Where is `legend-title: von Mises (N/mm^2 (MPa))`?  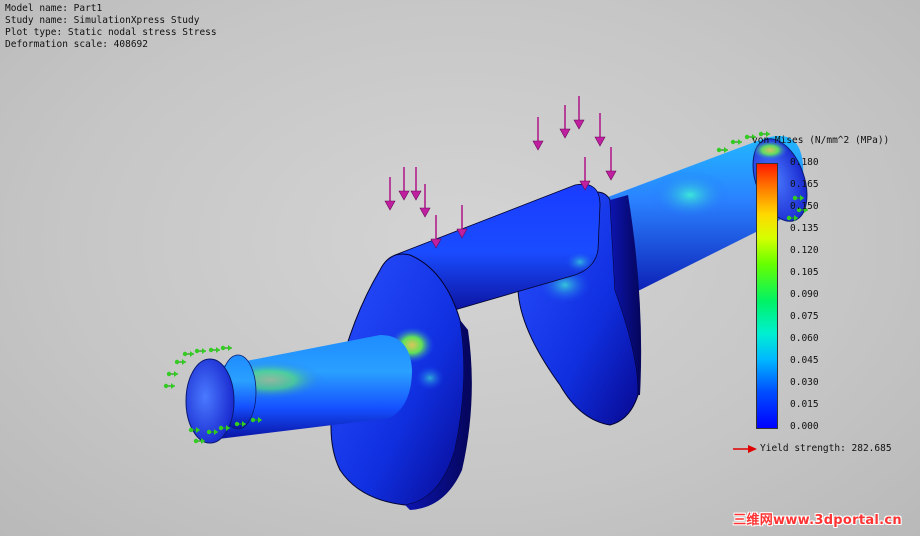 legend-title: von Mises (N/mm^2 (MPa)) is located at coordinates (821, 140).